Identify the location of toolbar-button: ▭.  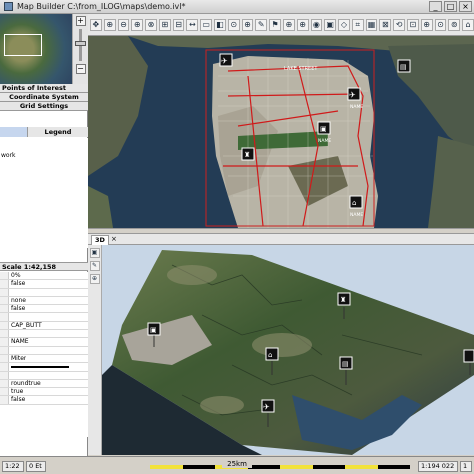
(206, 24).